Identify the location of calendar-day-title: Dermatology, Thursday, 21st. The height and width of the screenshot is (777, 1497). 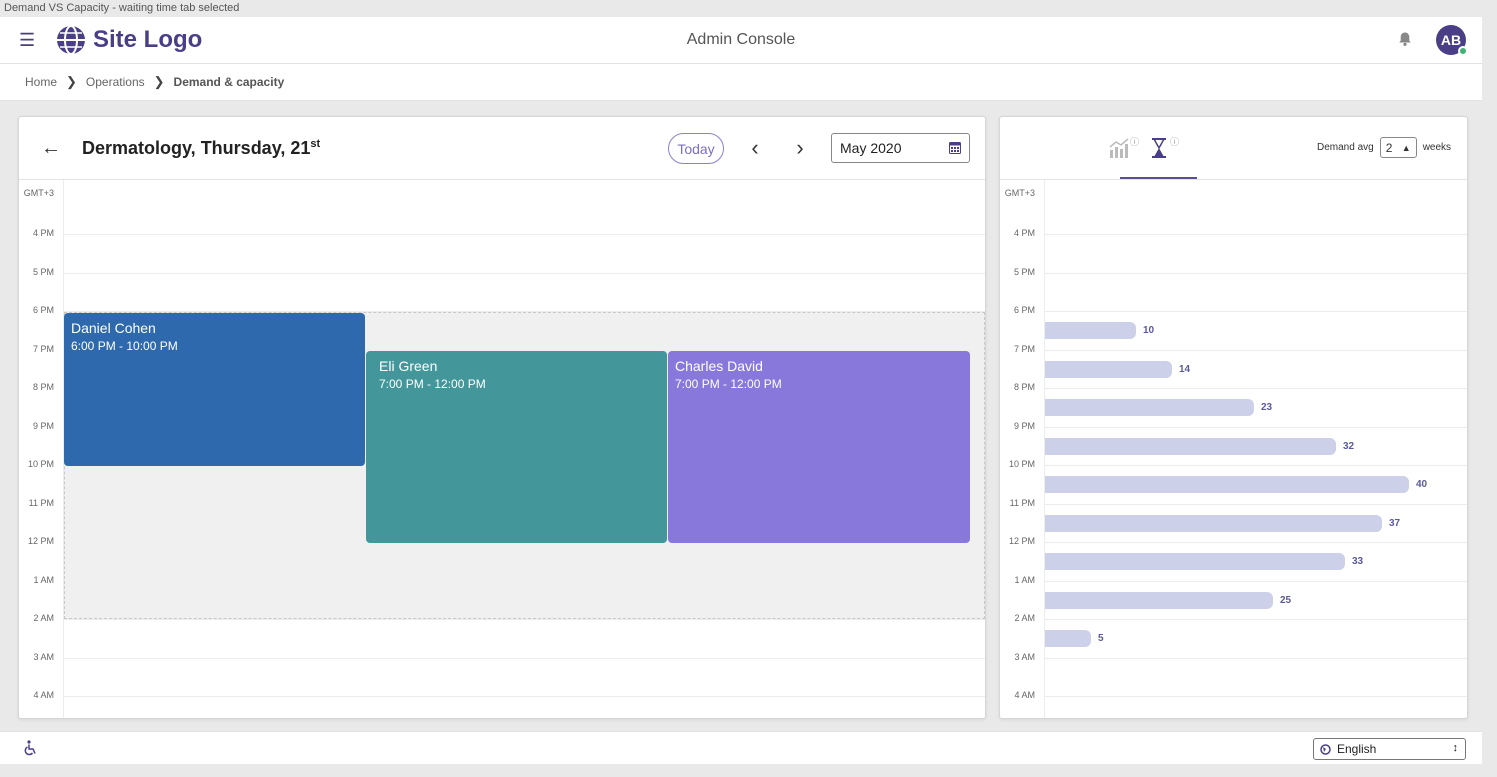
(201, 148).